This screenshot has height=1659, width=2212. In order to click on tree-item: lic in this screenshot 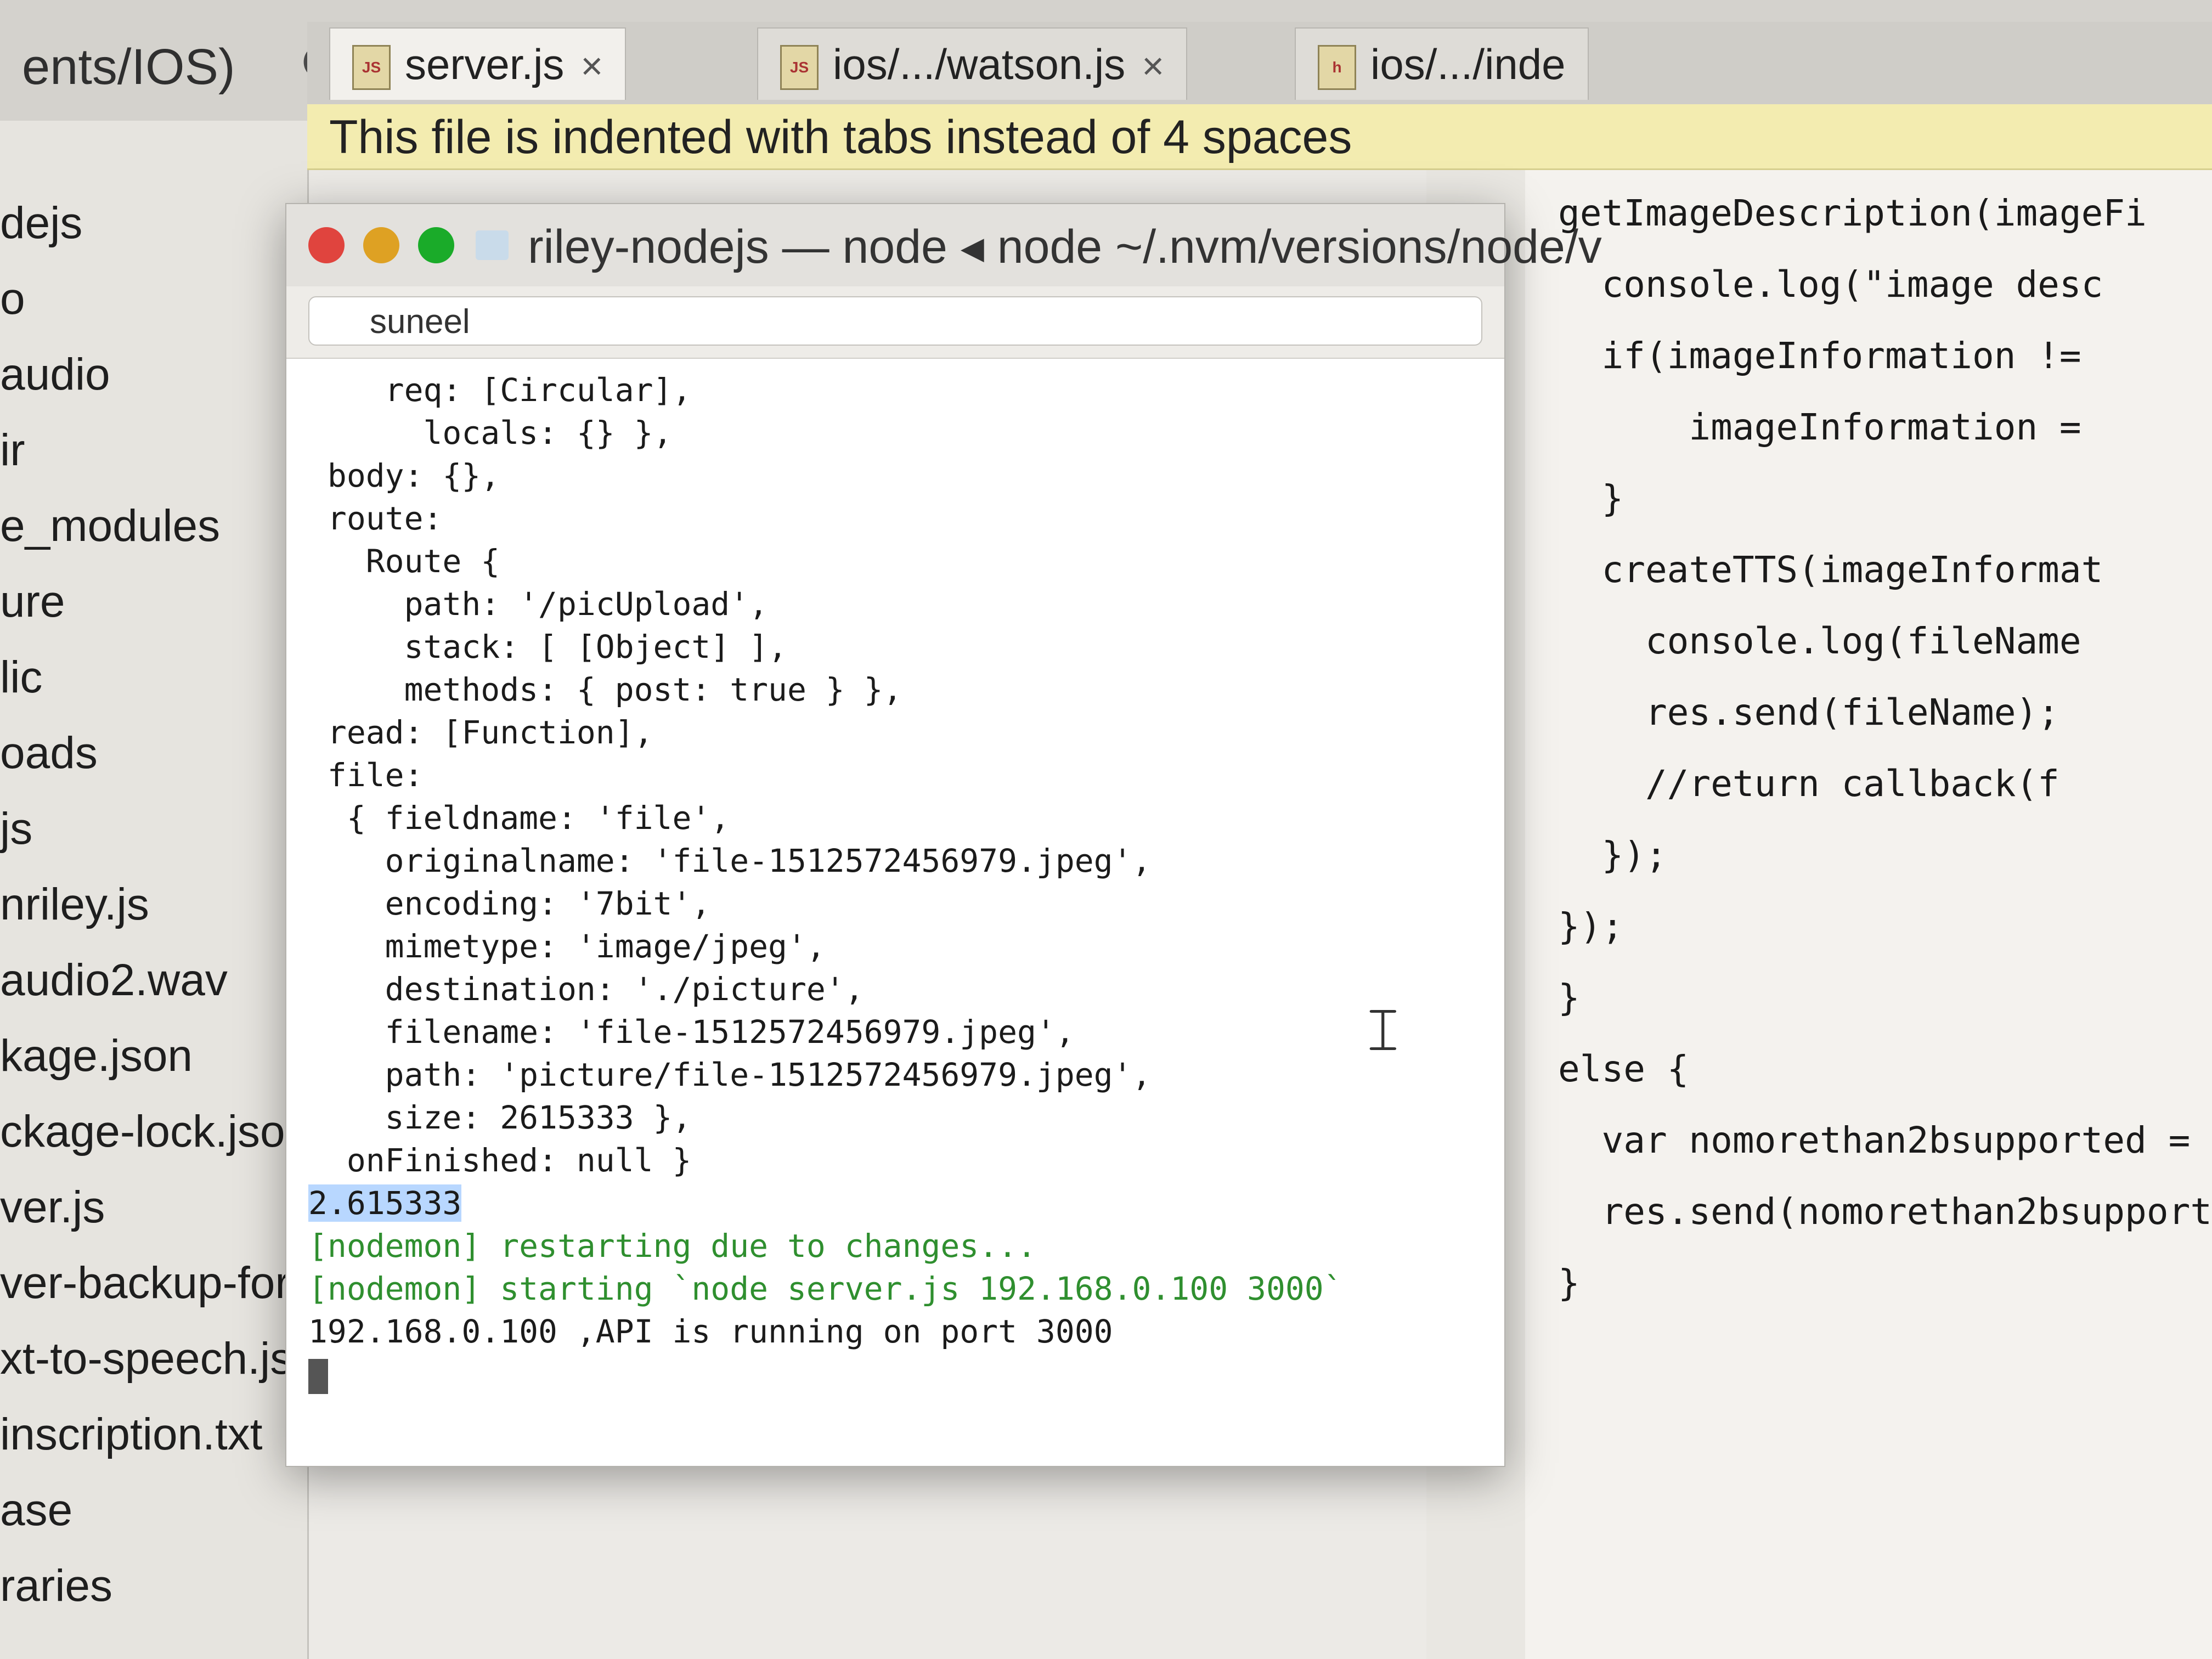, I will do `click(21, 677)`.